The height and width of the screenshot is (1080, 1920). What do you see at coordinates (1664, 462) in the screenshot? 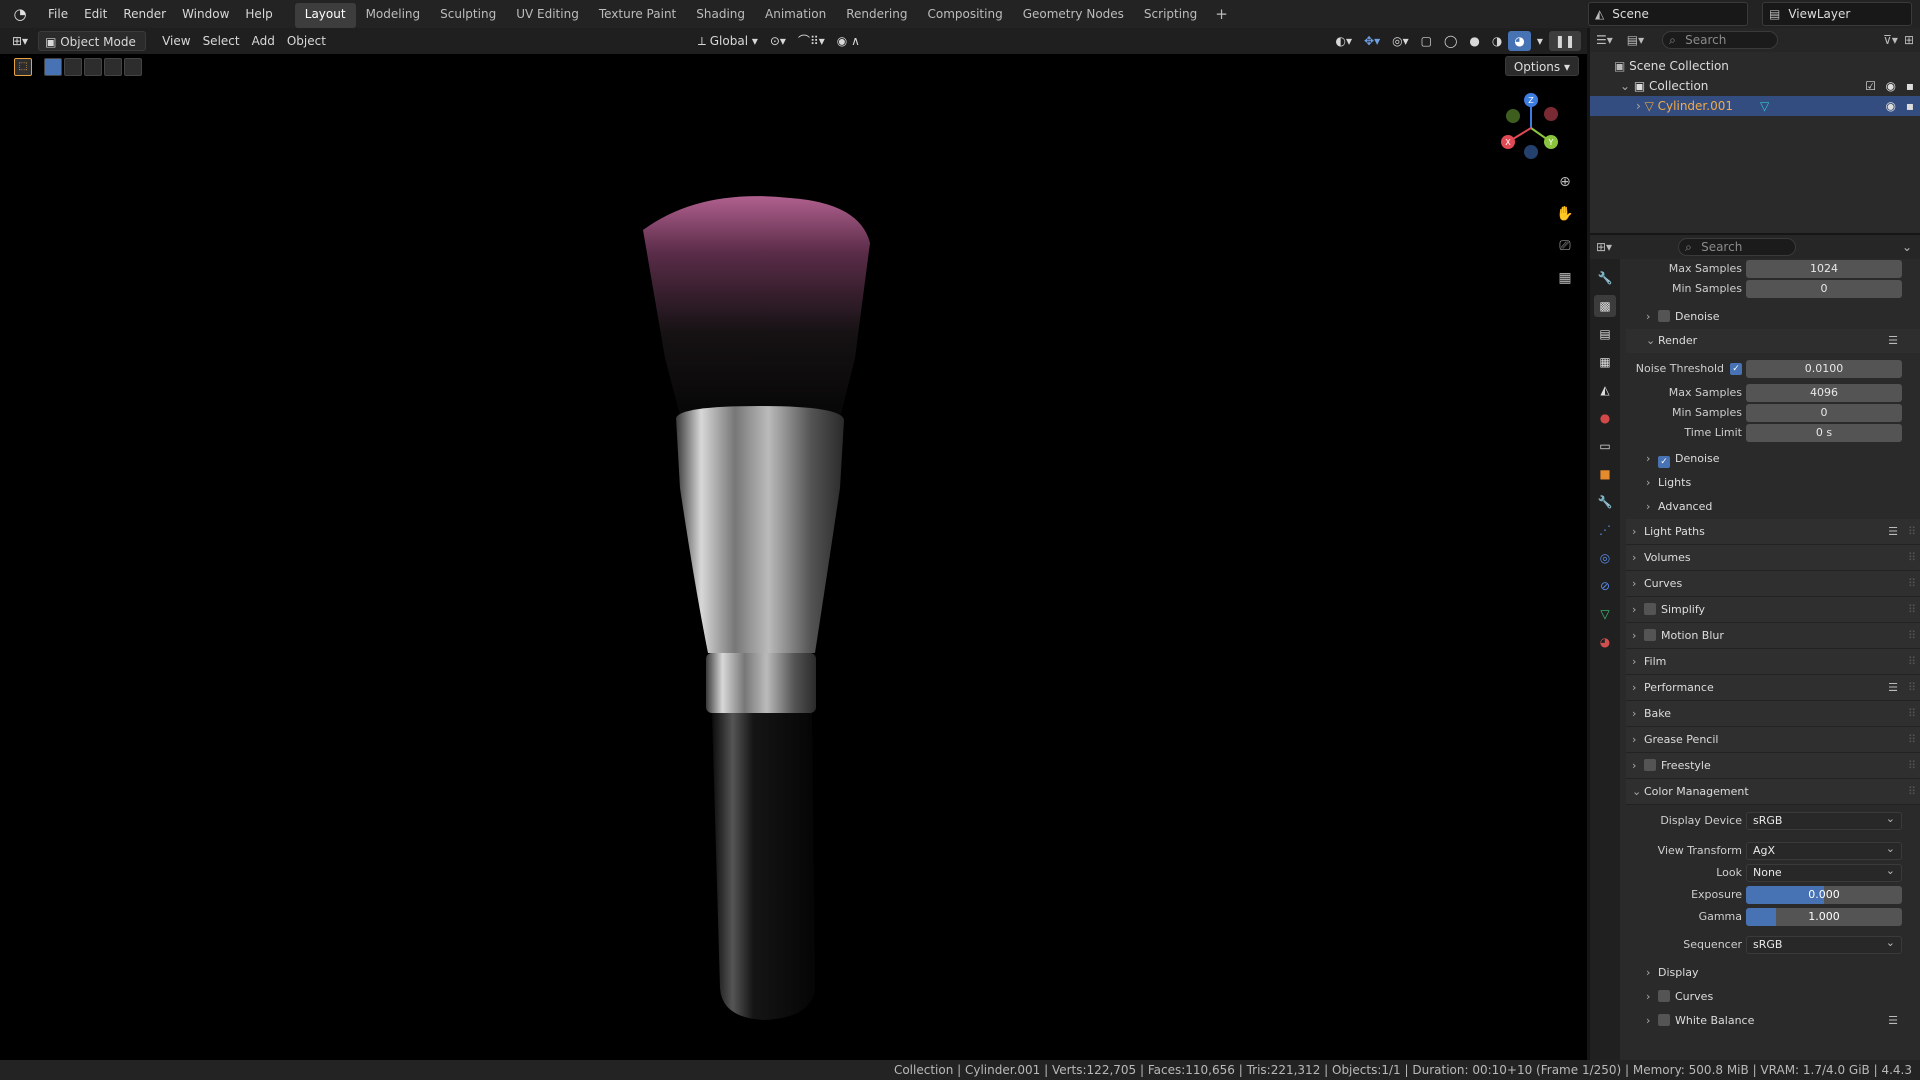
I see `render-denoise-checkbox: ✓` at bounding box center [1664, 462].